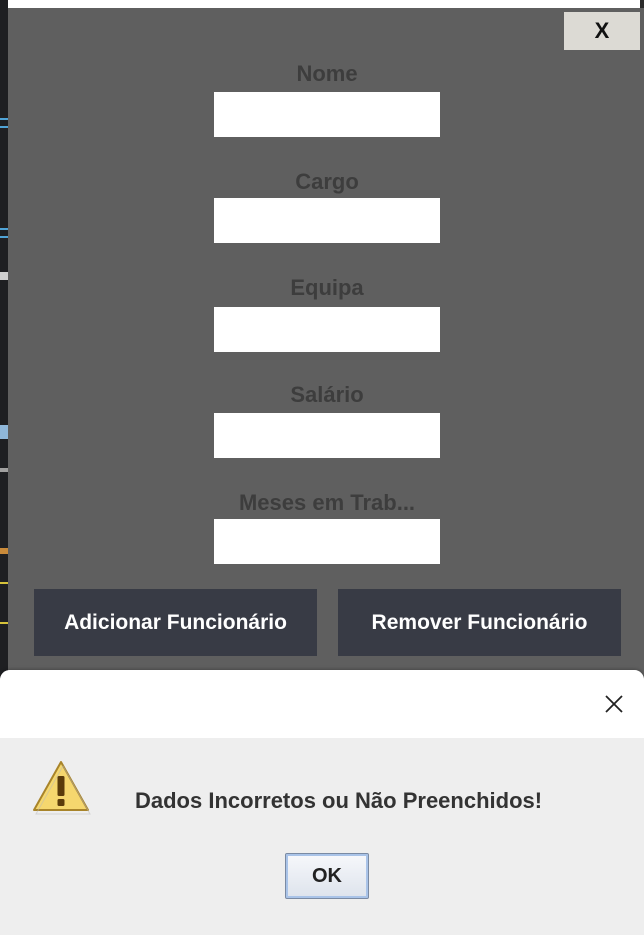 The width and height of the screenshot is (644, 935). I want to click on ok-button: OK, so click(327, 876).